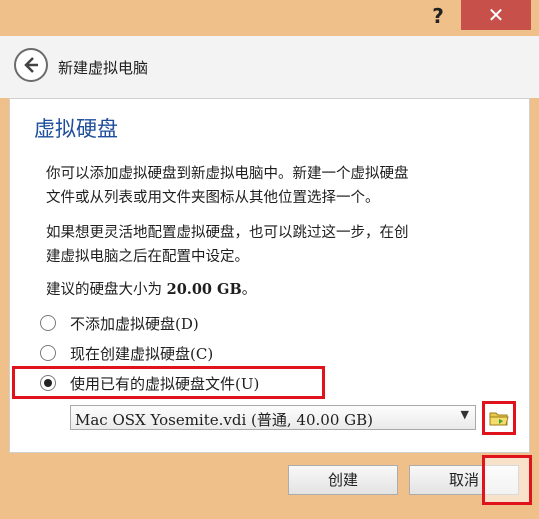  Describe the element at coordinates (134, 323) in the screenshot. I see `radio-label: 不添加虚拟硬盘(D)` at that location.